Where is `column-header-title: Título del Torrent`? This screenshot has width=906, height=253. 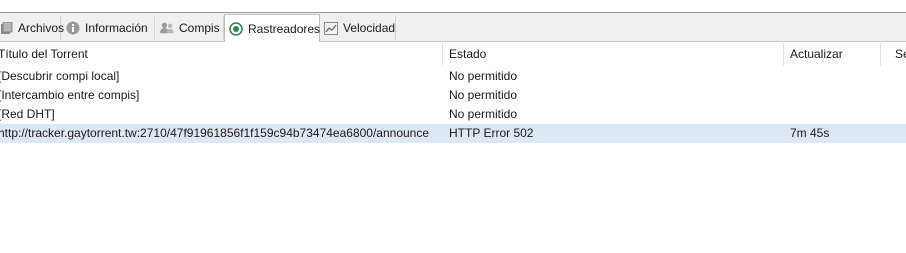
column-header-title: Título del Torrent is located at coordinates (221, 54).